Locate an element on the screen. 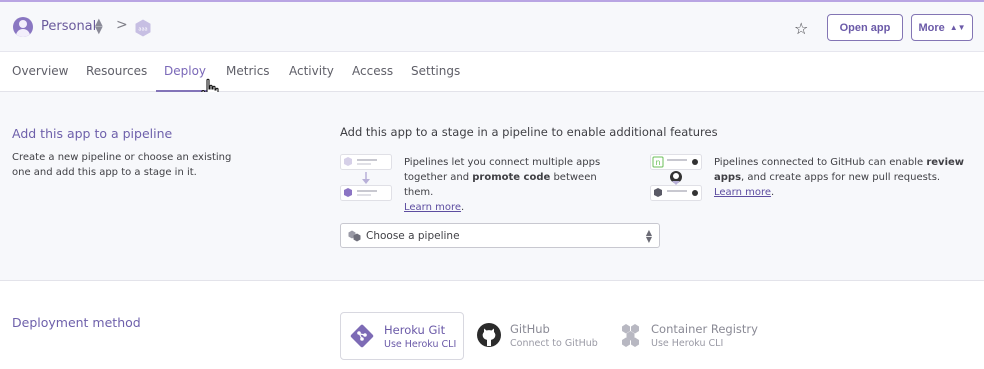  pipeline-promote-illustration-icon is located at coordinates (366, 177).